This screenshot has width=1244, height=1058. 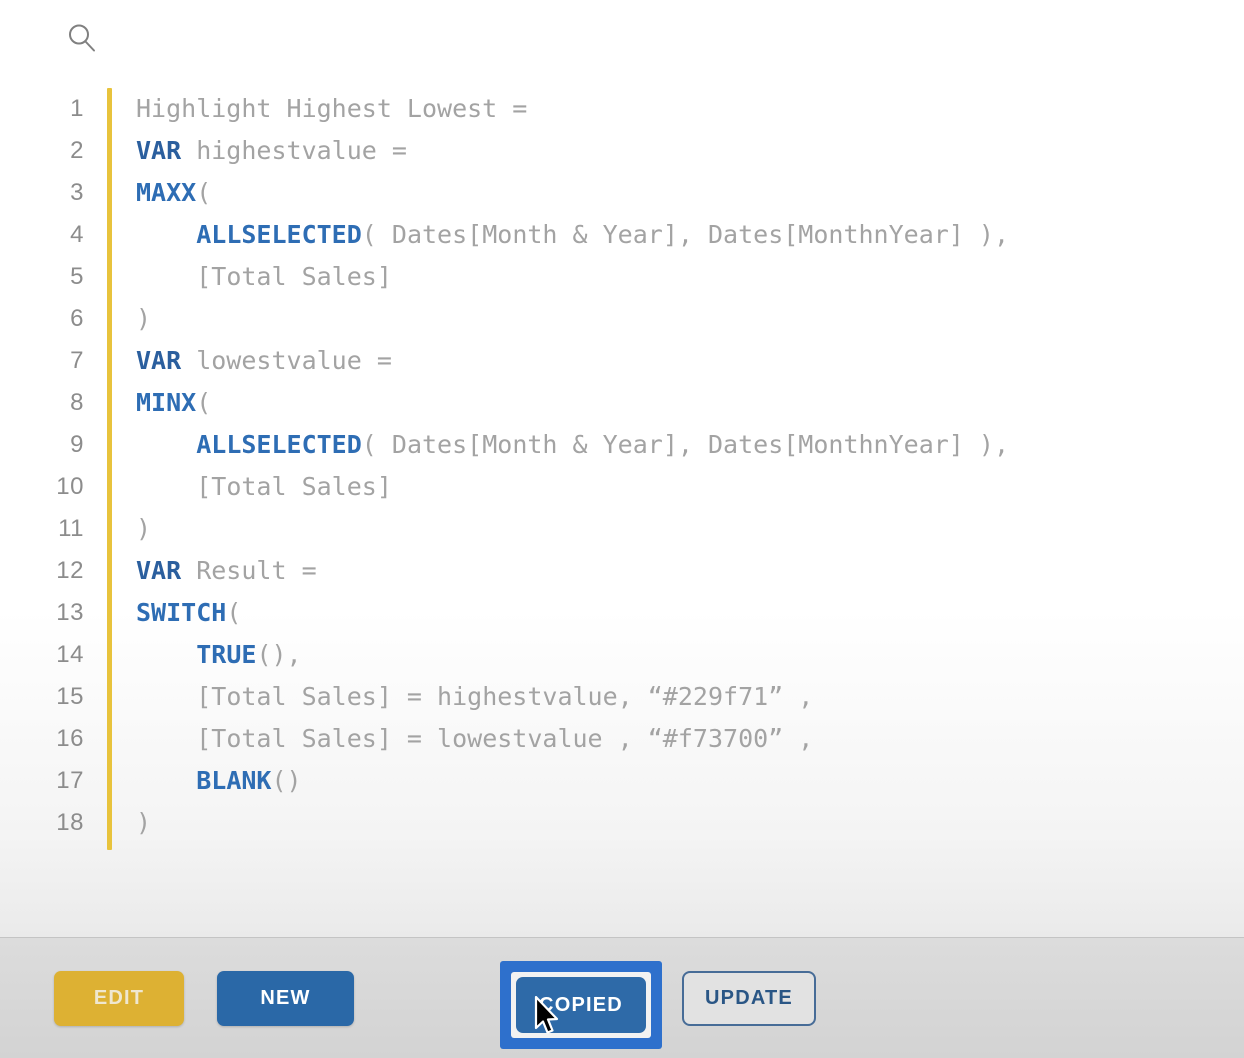 What do you see at coordinates (234, 780) in the screenshot?
I see `code-token-fn: BLANK` at bounding box center [234, 780].